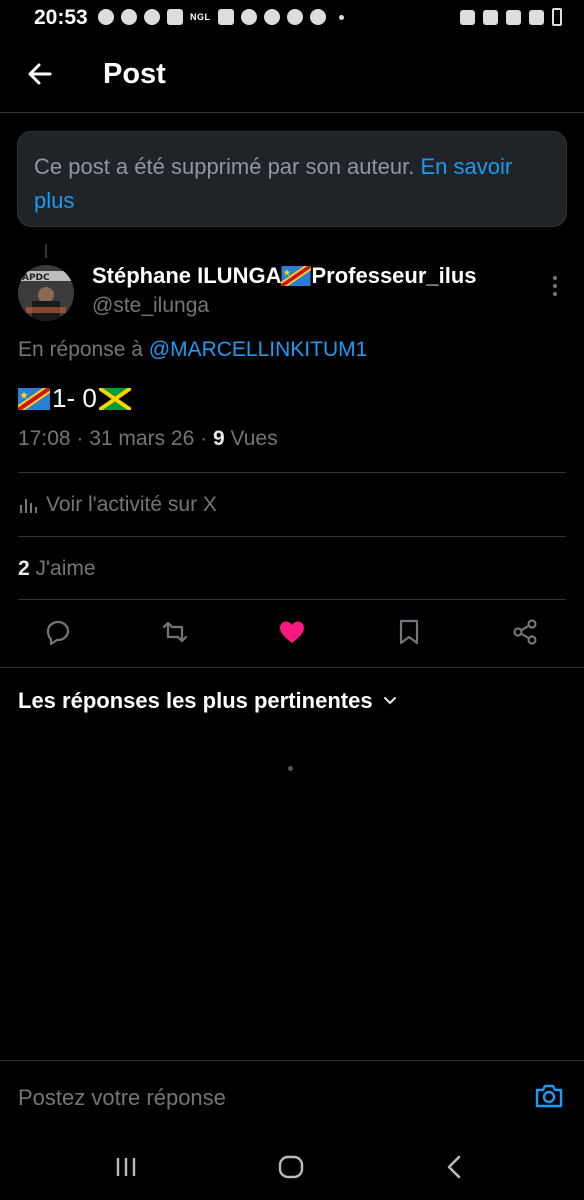 This screenshot has width=584, height=1200. What do you see at coordinates (134, 74) in the screenshot?
I see `page-title: Post` at bounding box center [134, 74].